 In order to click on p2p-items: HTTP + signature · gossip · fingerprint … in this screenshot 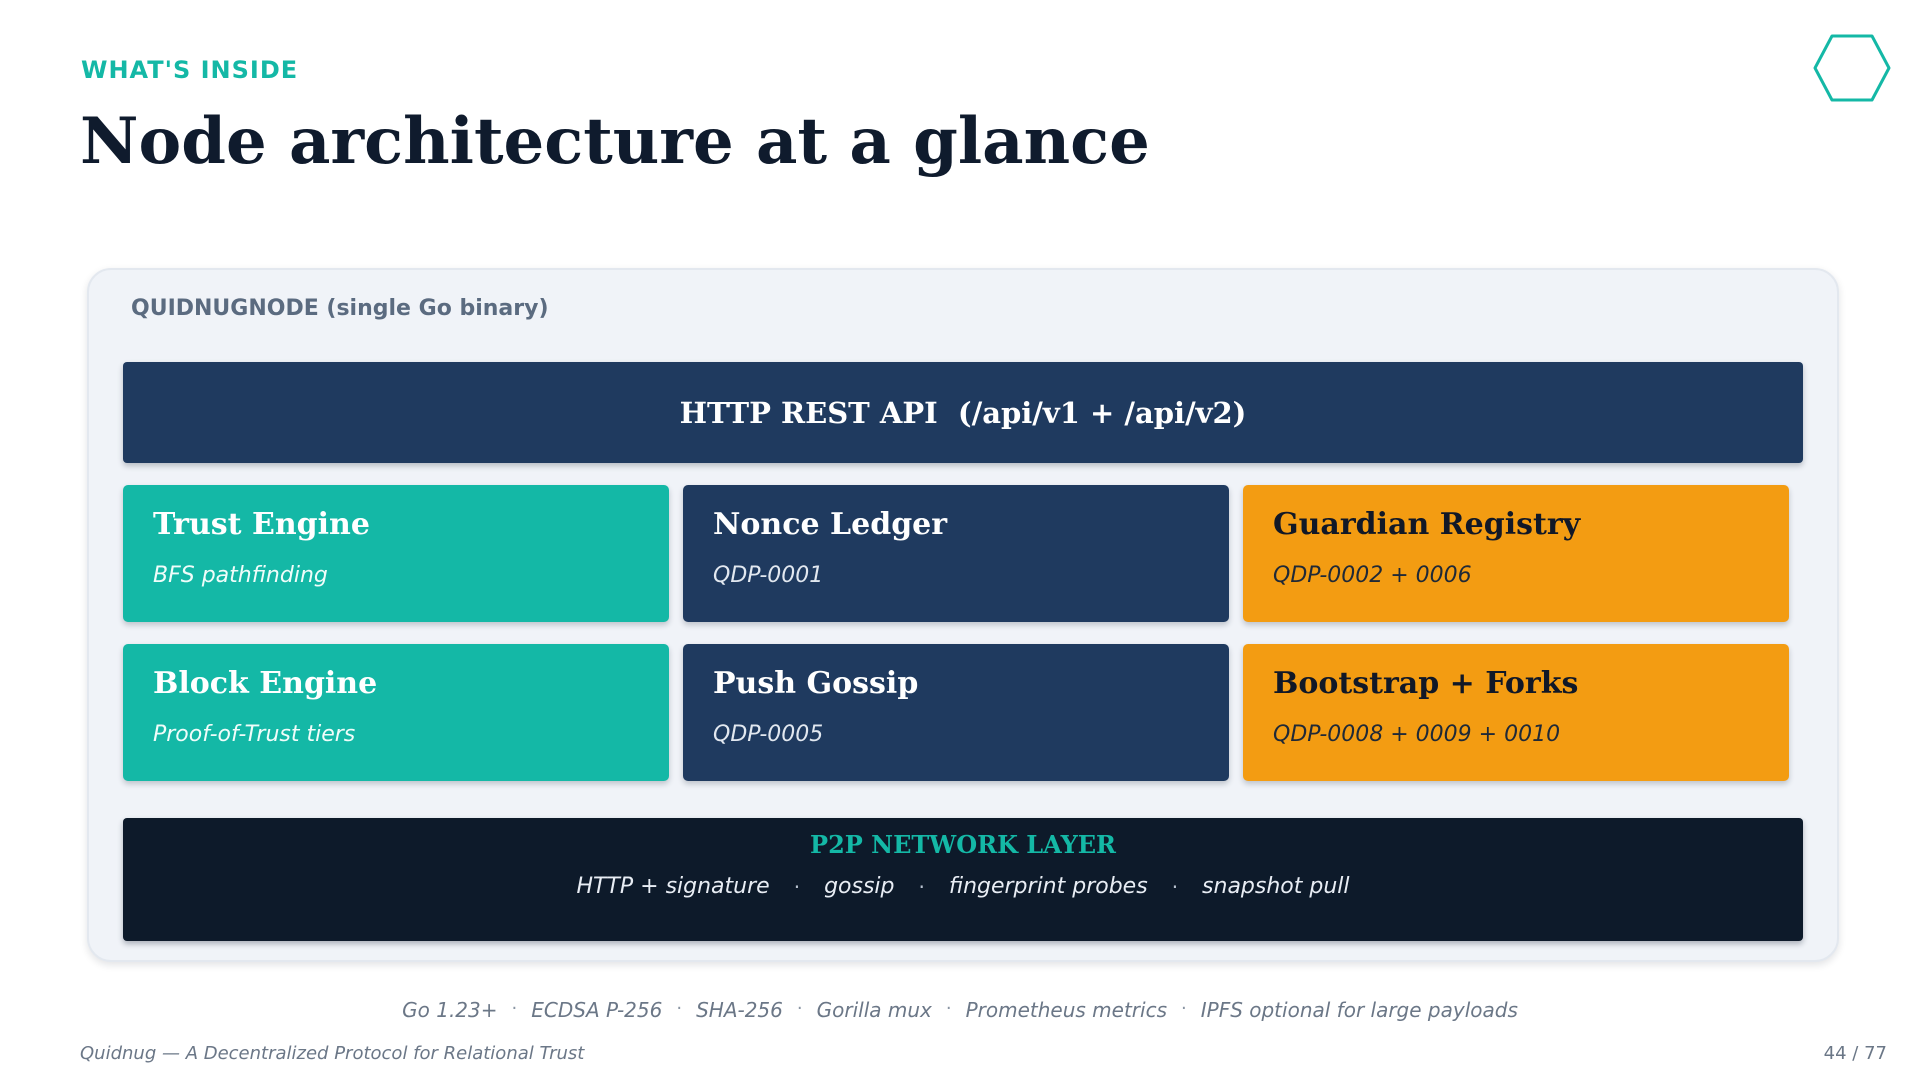, I will do `click(963, 886)`.